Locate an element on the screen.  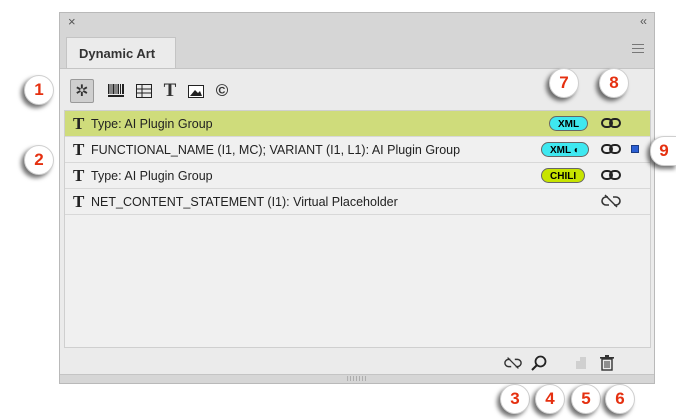
callout-8: 8 is located at coordinates (614, 83).